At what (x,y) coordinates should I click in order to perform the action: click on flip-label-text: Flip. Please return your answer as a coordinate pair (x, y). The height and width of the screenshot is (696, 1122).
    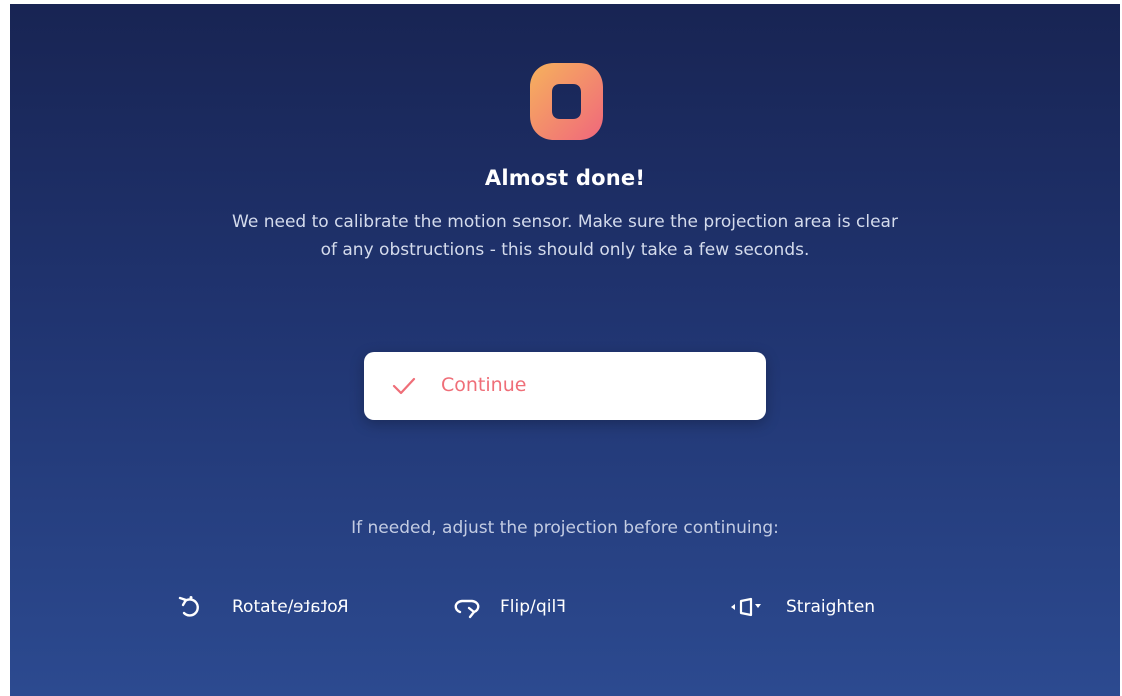
    Looking at the image, I should click on (515, 607).